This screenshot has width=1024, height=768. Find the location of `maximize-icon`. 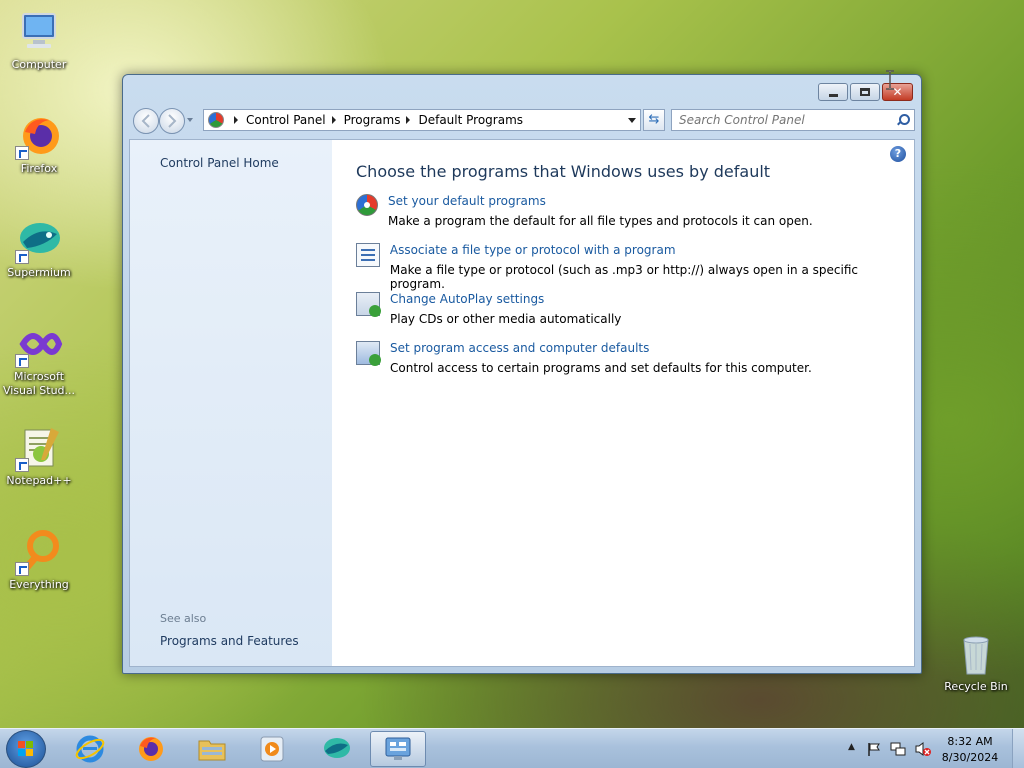

maximize-icon is located at coordinates (865, 92).